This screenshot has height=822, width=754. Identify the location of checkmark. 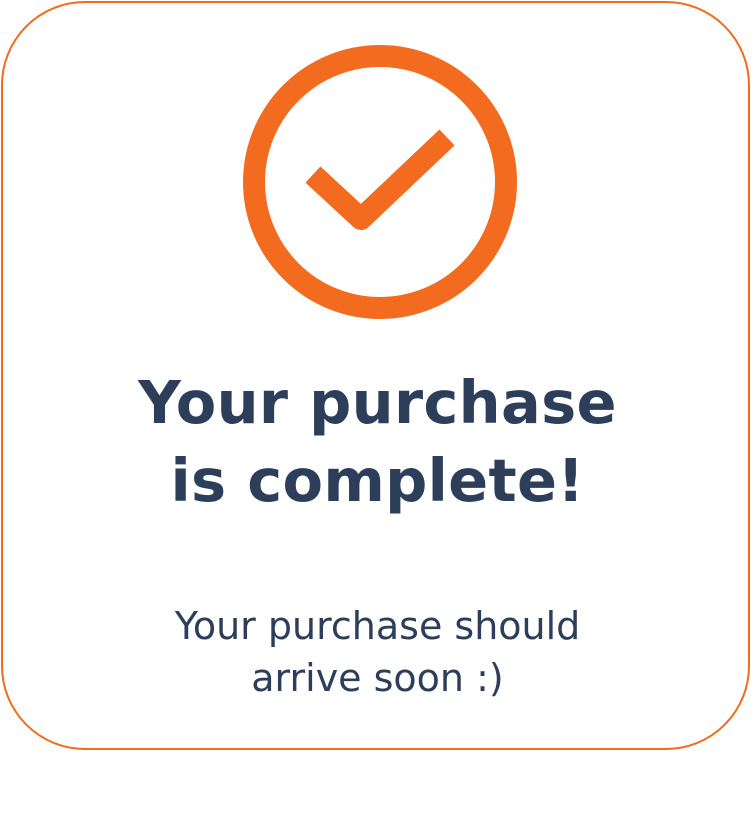
(380, 179).